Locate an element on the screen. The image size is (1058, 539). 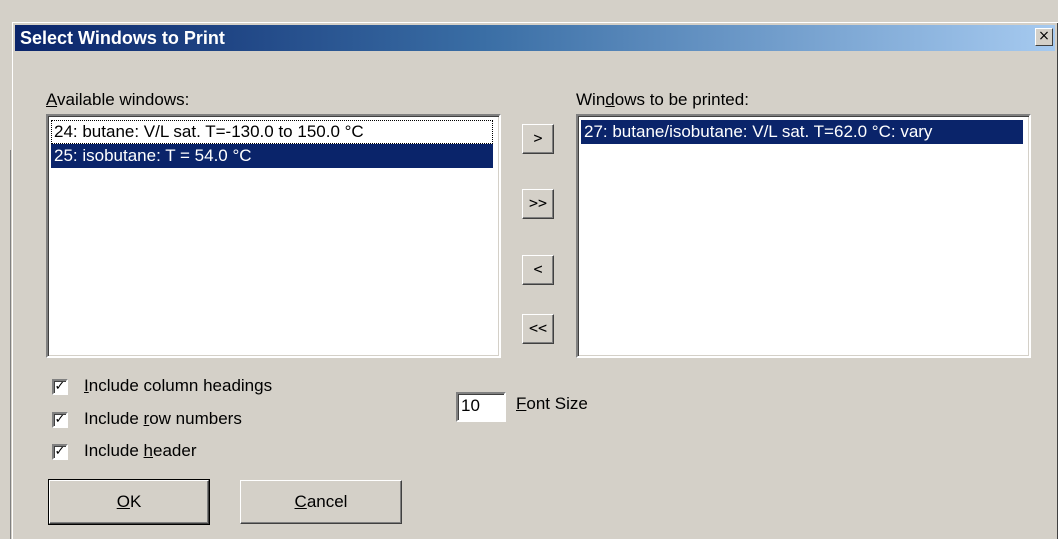
add-selected-button: > is located at coordinates (538, 139).